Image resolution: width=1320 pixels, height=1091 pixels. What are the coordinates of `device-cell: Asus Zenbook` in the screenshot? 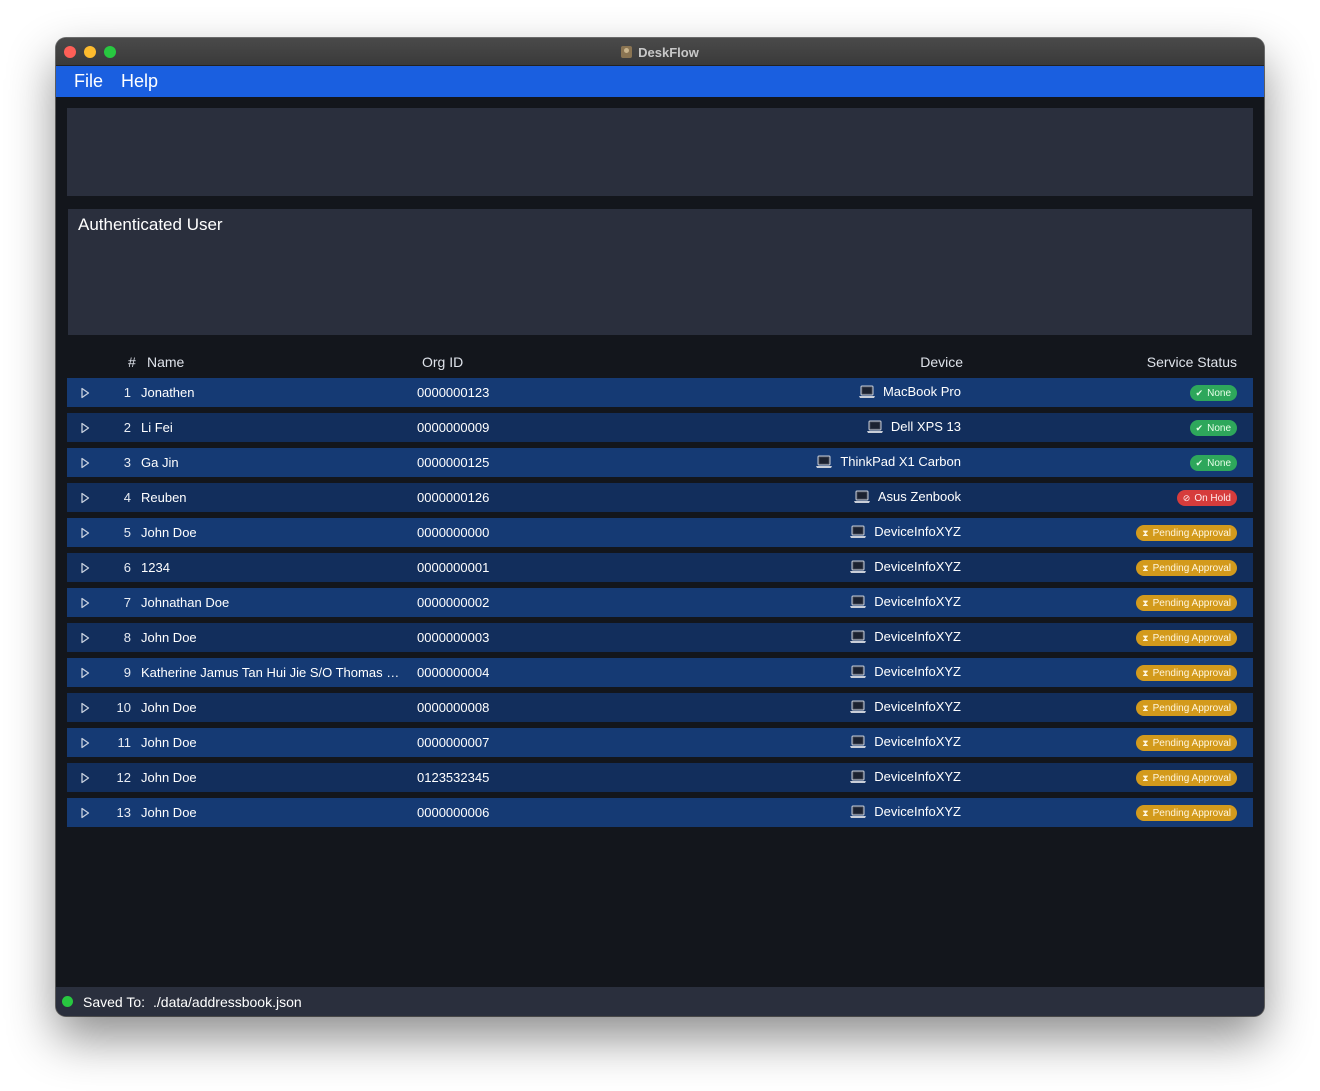 It's located at (907, 496).